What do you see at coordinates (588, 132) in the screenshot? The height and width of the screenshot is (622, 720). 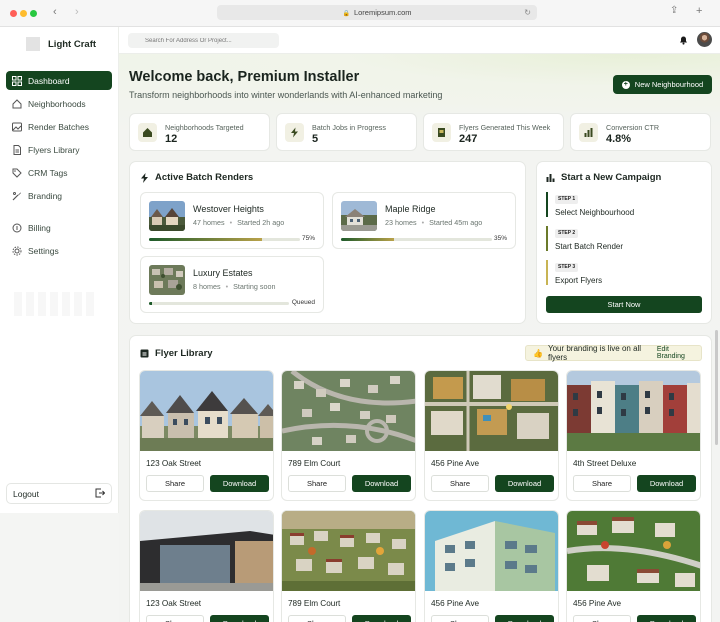 I see `chart-icon` at bounding box center [588, 132].